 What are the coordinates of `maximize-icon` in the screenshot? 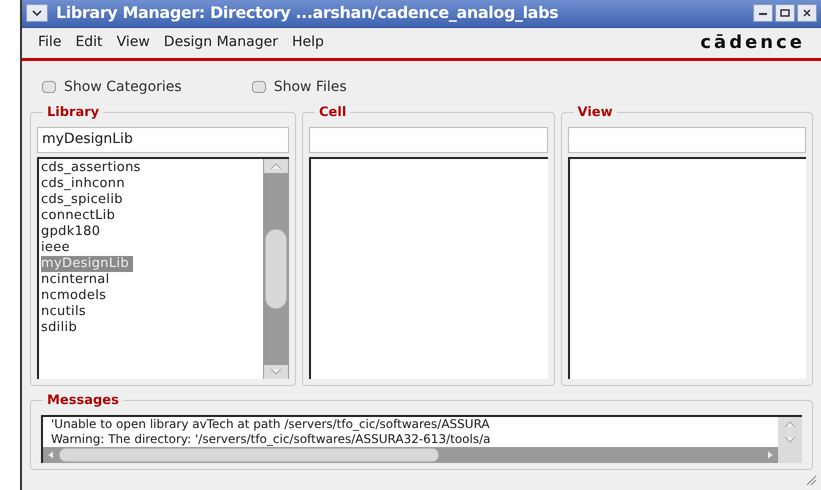 It's located at (785, 13).